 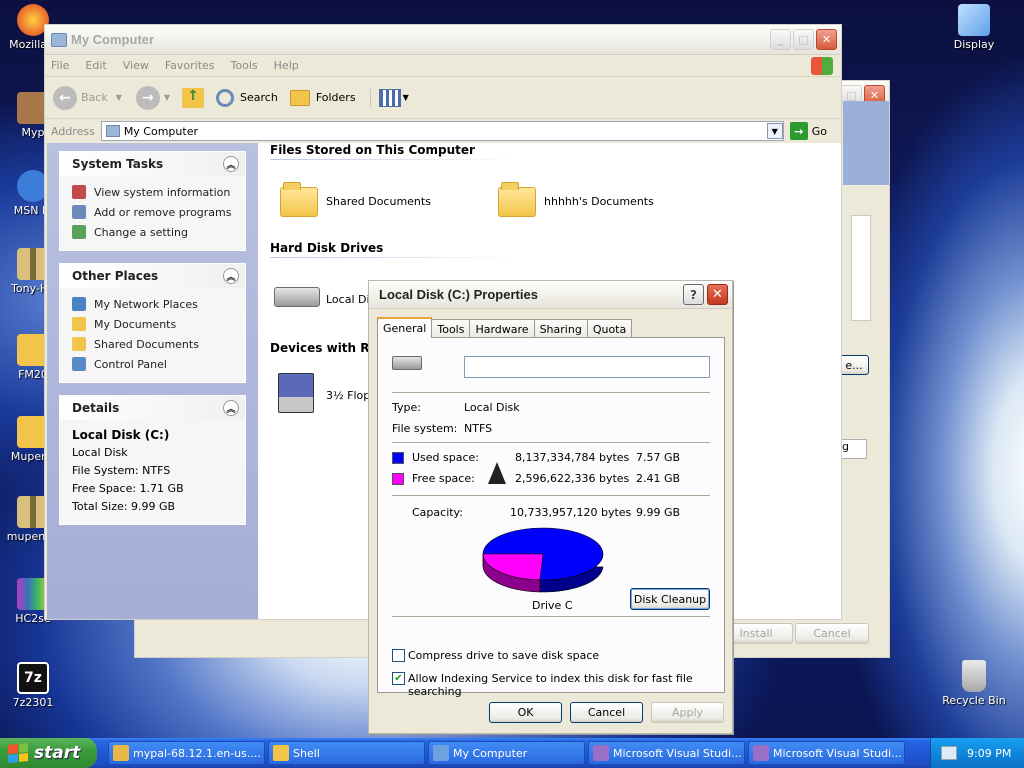 What do you see at coordinates (442, 131) in the screenshot?
I see `address-input: My Computer ▼` at bounding box center [442, 131].